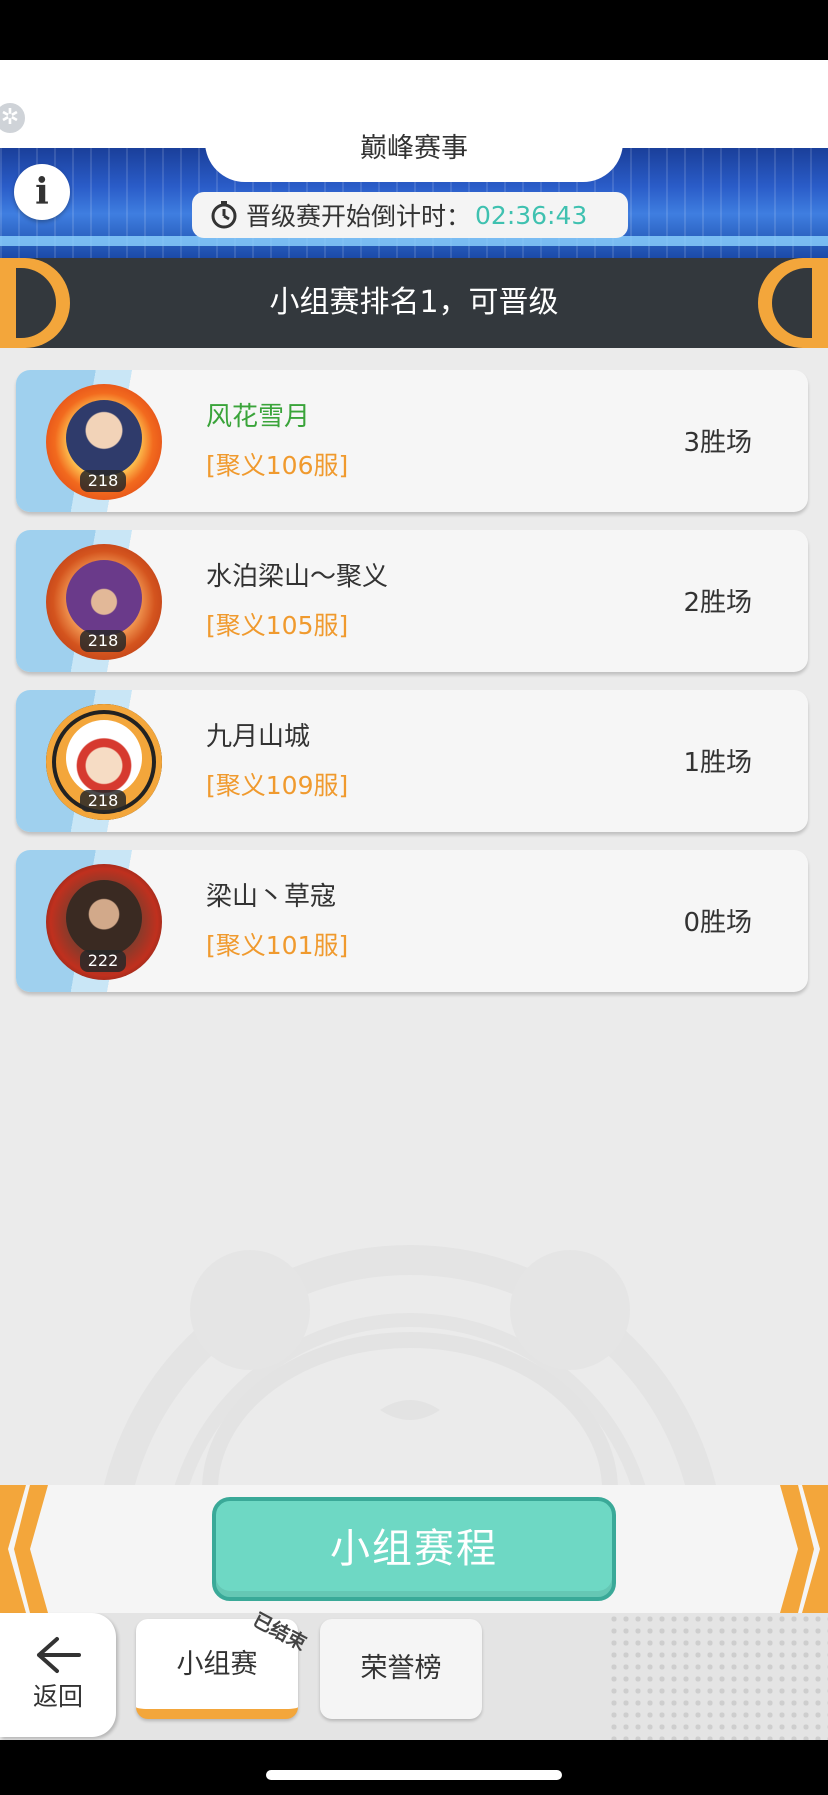  Describe the element at coordinates (279, 1632) in the screenshot. I see `ended-badge: 已结束` at that location.